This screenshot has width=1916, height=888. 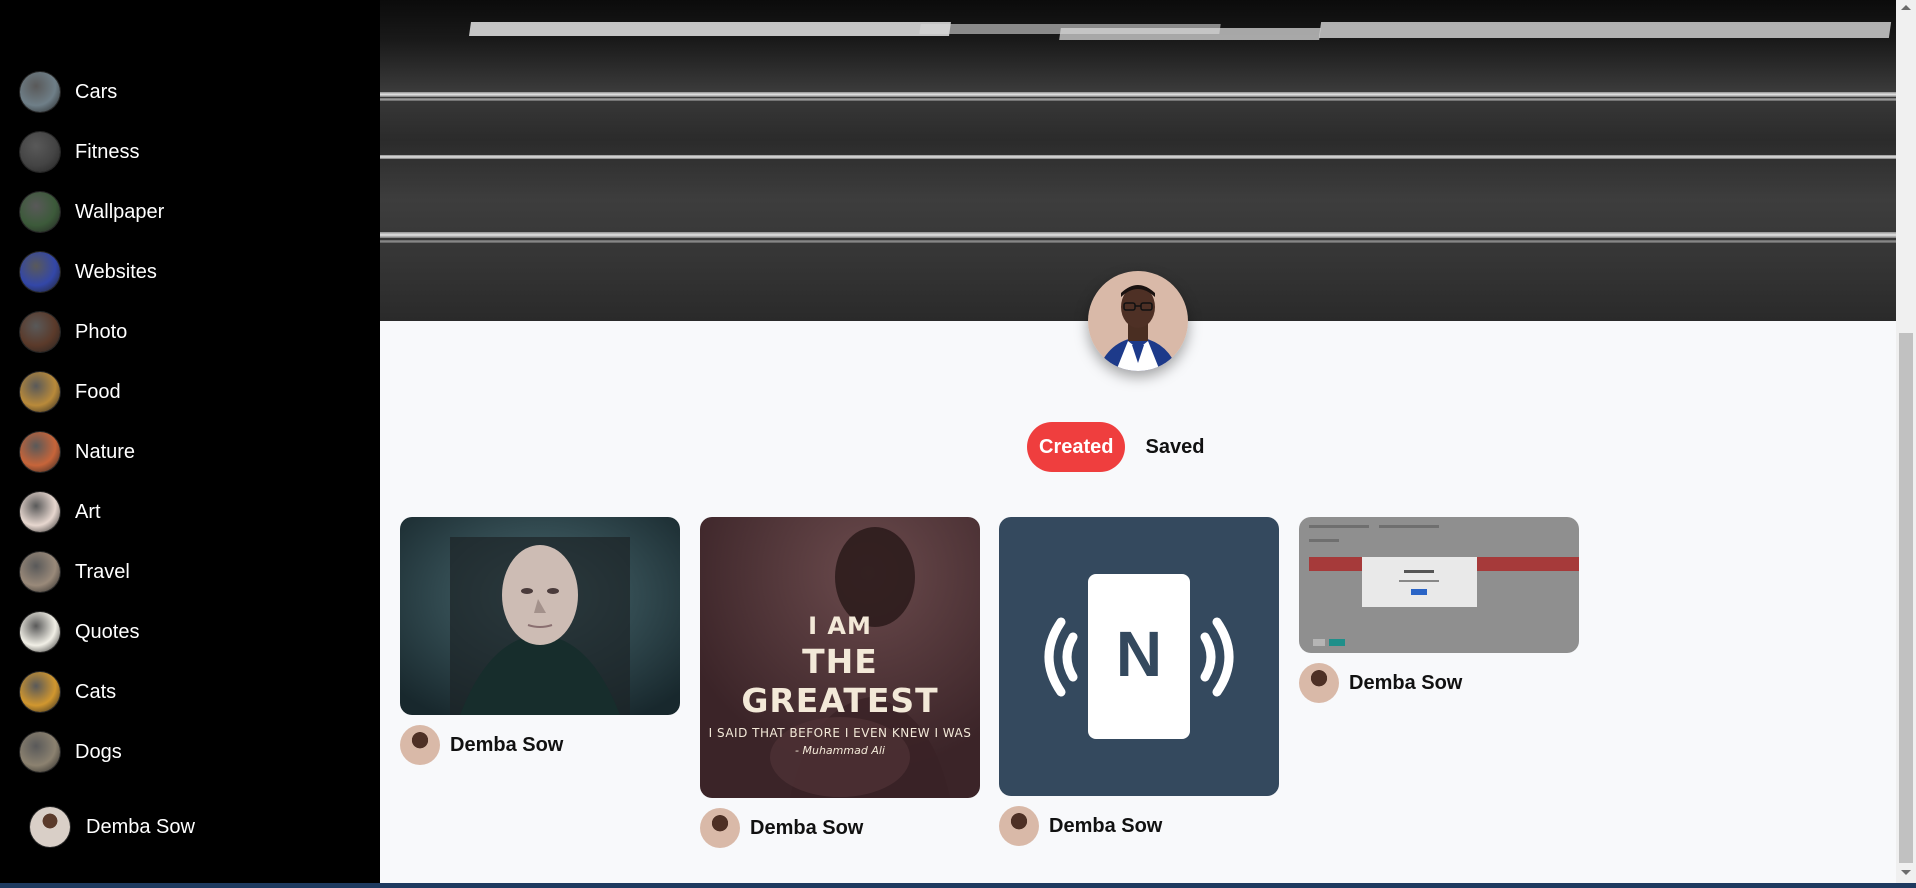 What do you see at coordinates (840, 750) in the screenshot?
I see `quote-signature: - Muhammad Ali` at bounding box center [840, 750].